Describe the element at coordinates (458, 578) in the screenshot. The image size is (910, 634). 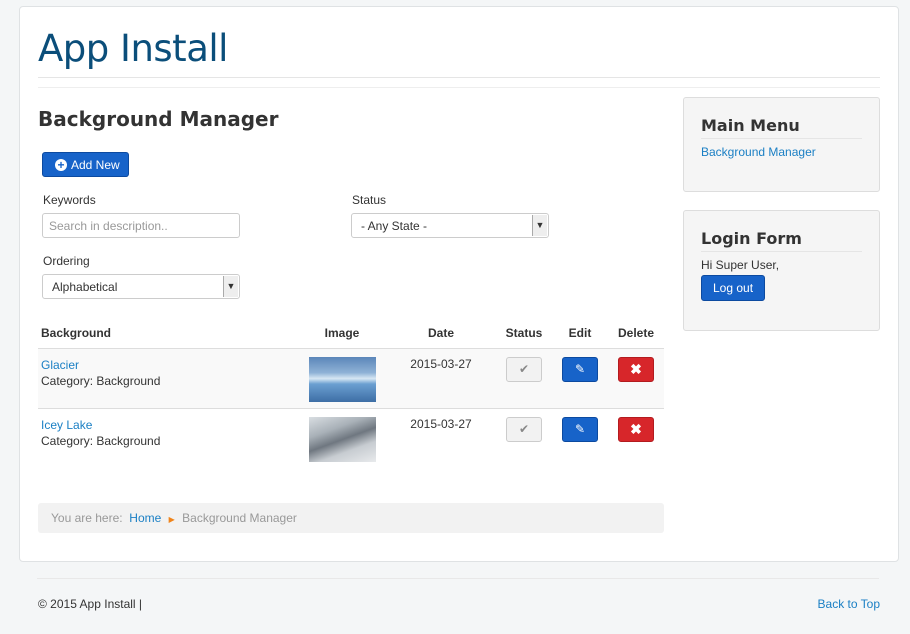
I see `footer-divider` at that location.